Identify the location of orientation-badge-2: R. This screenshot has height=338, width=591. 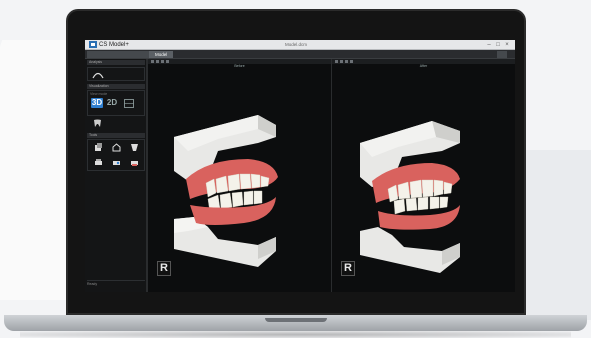
(348, 268).